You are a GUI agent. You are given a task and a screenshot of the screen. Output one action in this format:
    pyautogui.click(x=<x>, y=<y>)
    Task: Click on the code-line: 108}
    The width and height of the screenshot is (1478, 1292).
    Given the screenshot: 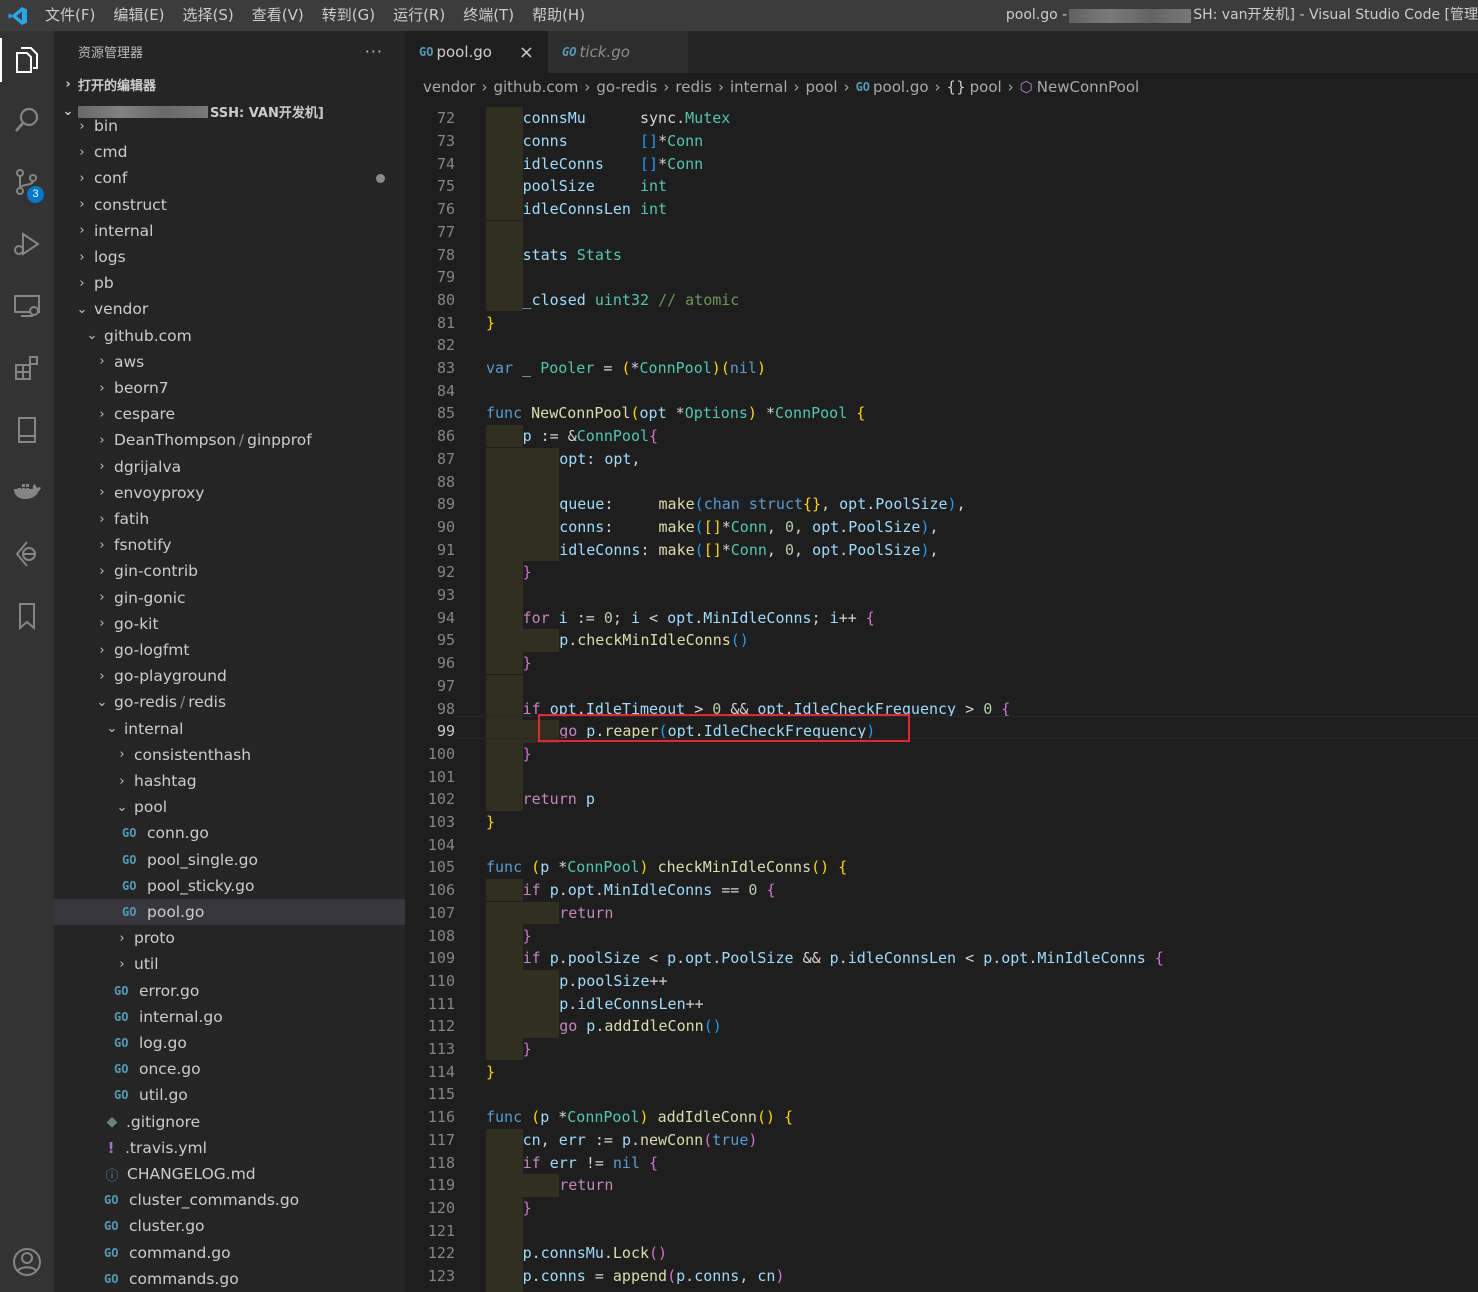 What is the action you would take?
    pyautogui.click(x=941, y=935)
    